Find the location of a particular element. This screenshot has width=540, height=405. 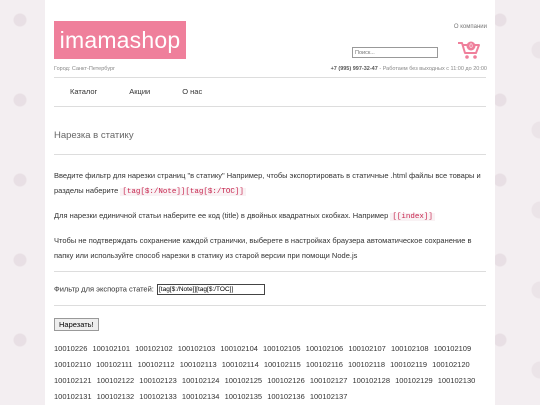

exported-id: 100102103 is located at coordinates (197, 348).